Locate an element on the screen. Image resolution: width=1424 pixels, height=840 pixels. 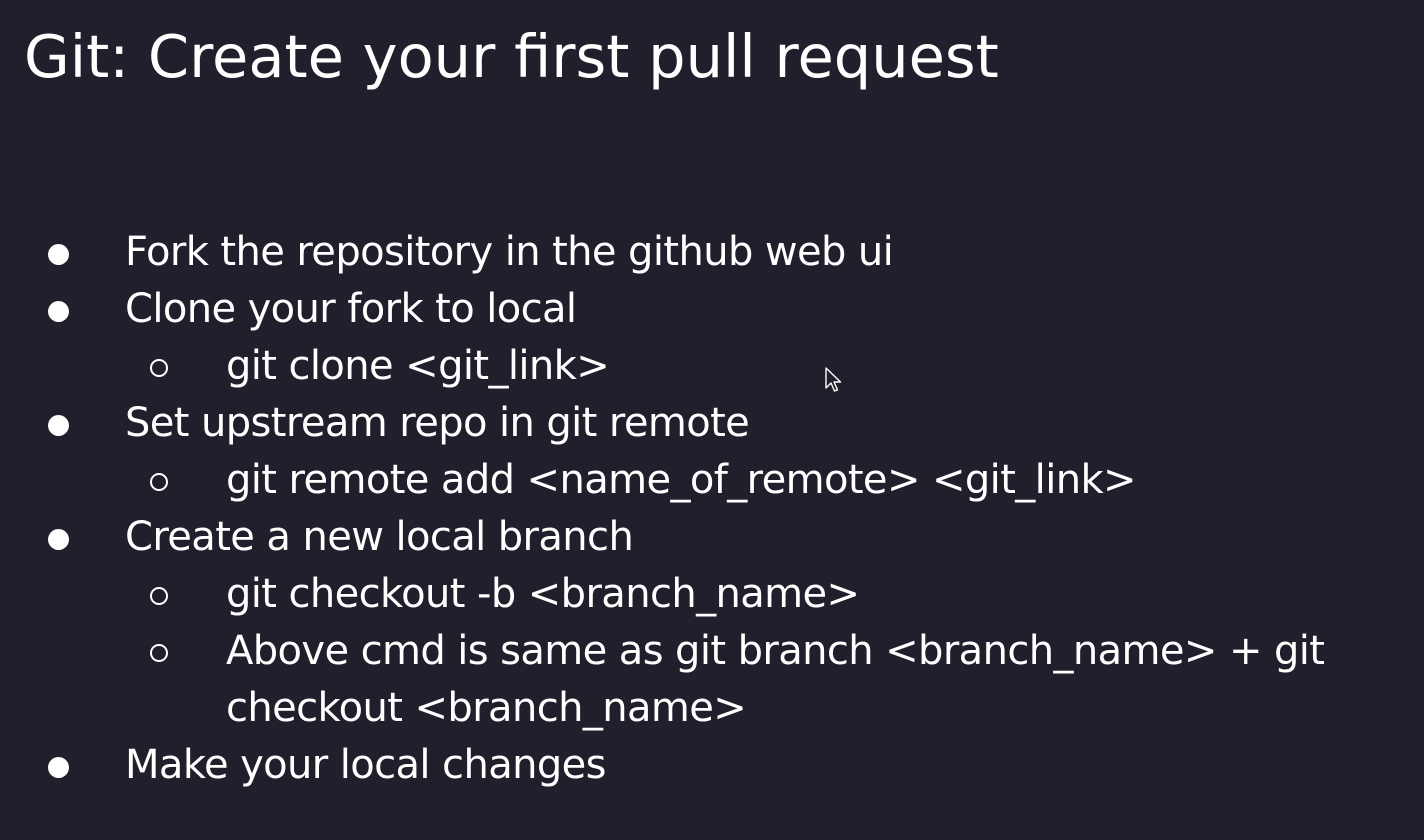
sub-list-item-continuation: checkout <branch_name> is located at coordinates (712, 708).